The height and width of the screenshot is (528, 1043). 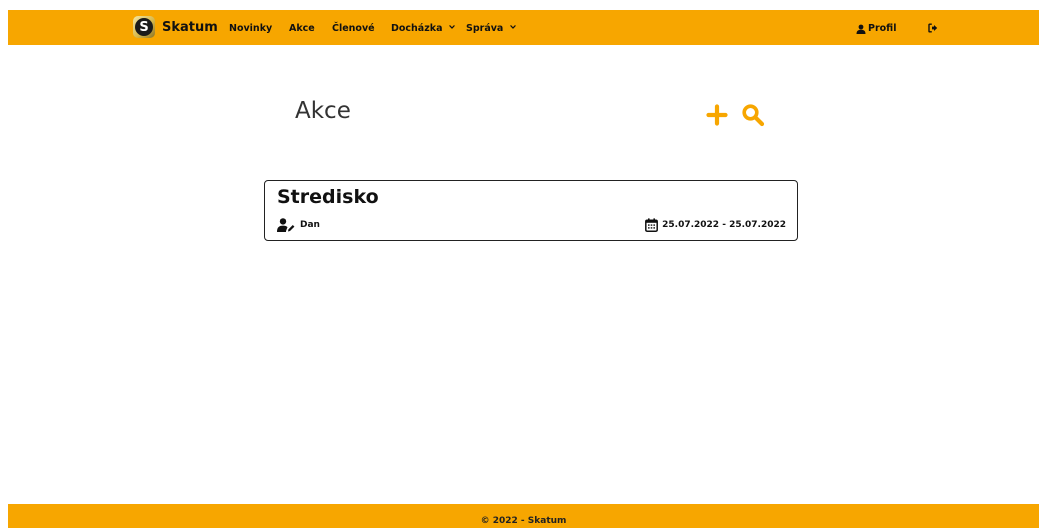 I want to click on nav-item-novinky: Novinky, so click(x=250, y=29).